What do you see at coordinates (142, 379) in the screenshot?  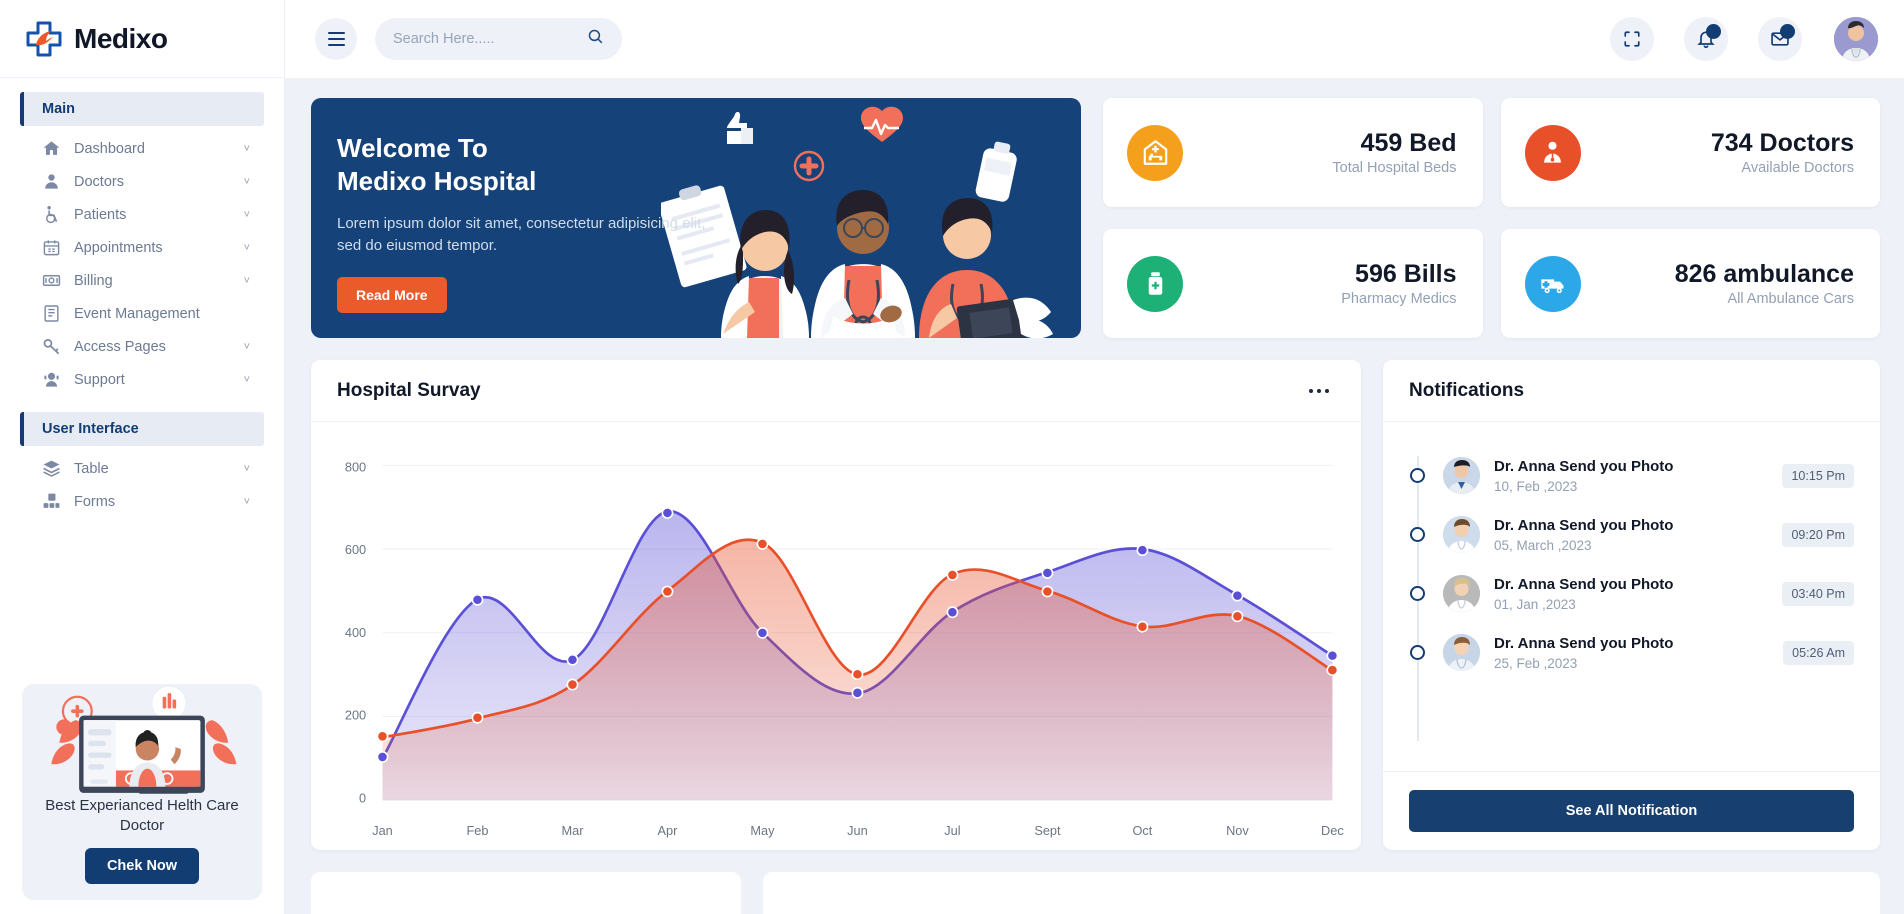 I see `sidebar-item-support: Support ˅` at bounding box center [142, 379].